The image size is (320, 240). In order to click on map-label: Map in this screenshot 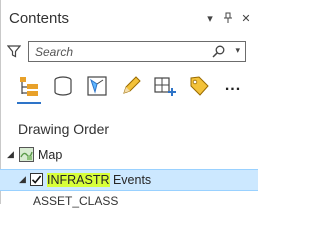, I will do `click(50, 155)`.